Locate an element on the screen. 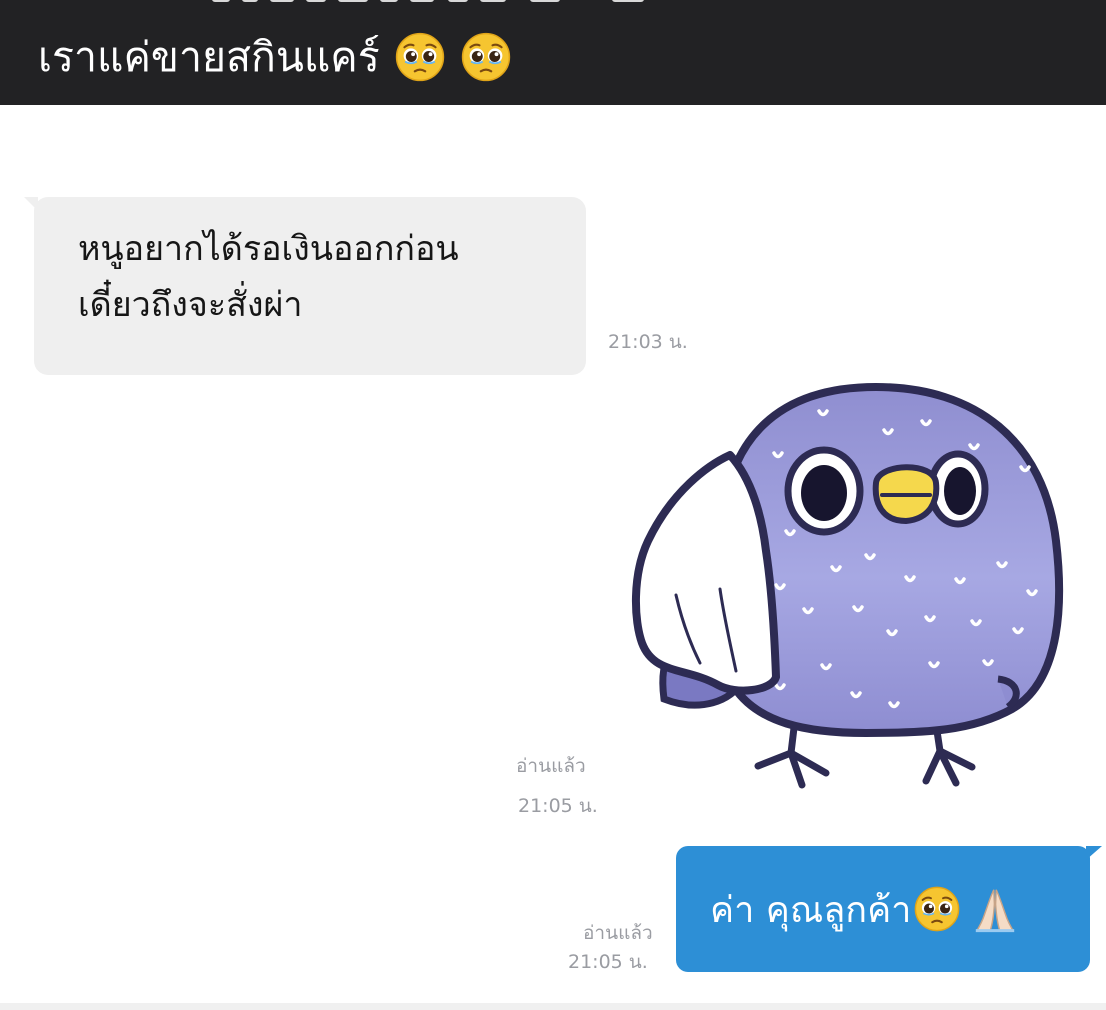 This screenshot has height=1010, width=1106. incoming-message-time: 21:03 น. is located at coordinates (648, 342).